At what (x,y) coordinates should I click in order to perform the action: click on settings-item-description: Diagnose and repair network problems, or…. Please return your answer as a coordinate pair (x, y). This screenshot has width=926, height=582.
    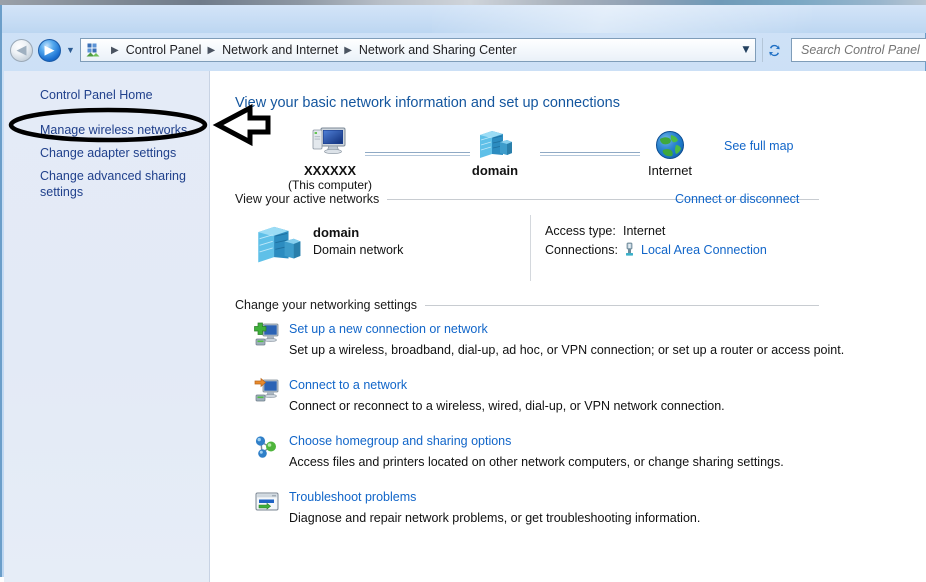
    Looking at the image, I should click on (495, 518).